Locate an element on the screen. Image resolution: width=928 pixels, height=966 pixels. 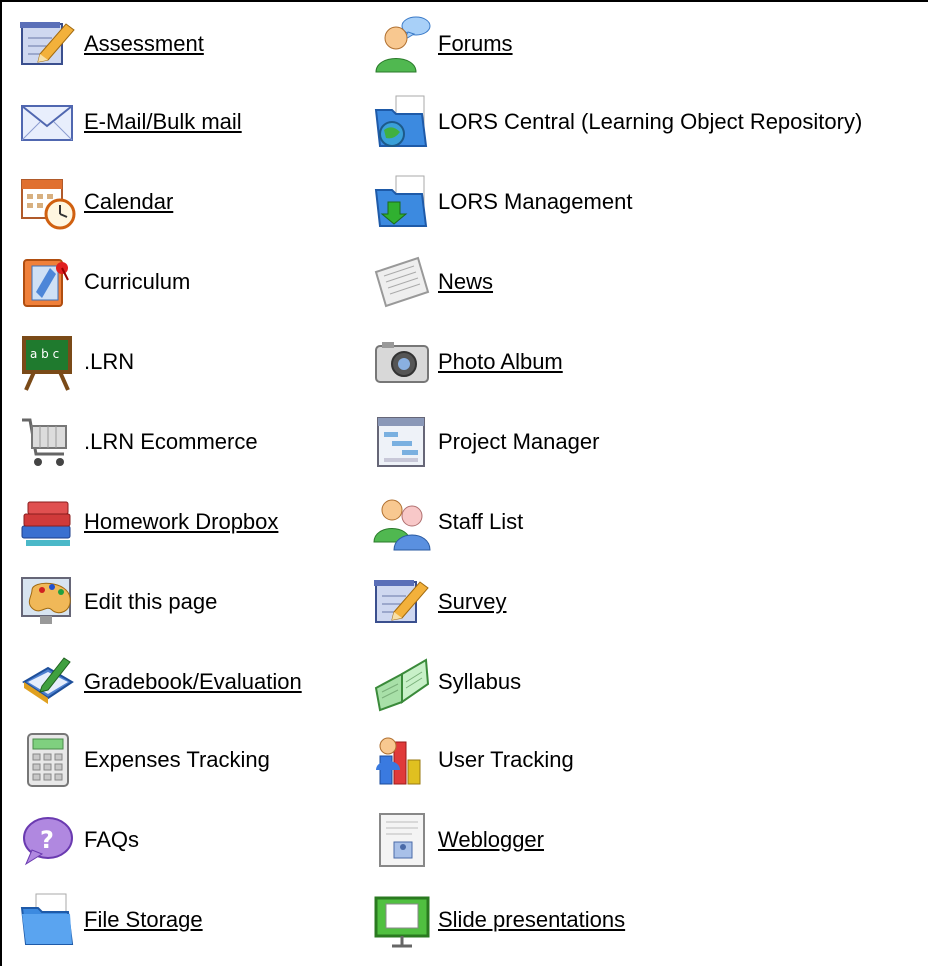
applet-news: News is located at coordinates (432, 282).